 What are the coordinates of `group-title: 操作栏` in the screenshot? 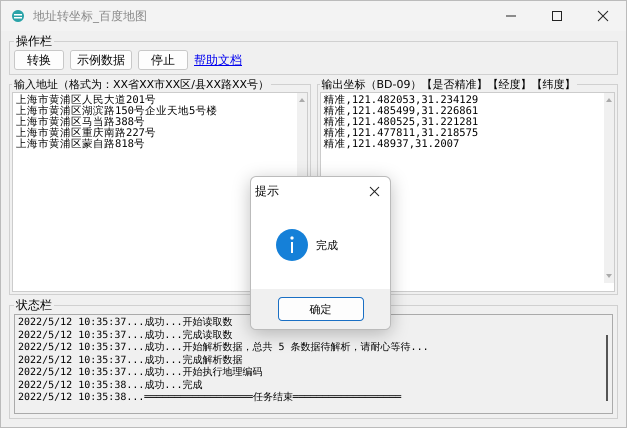 It's located at (34, 41).